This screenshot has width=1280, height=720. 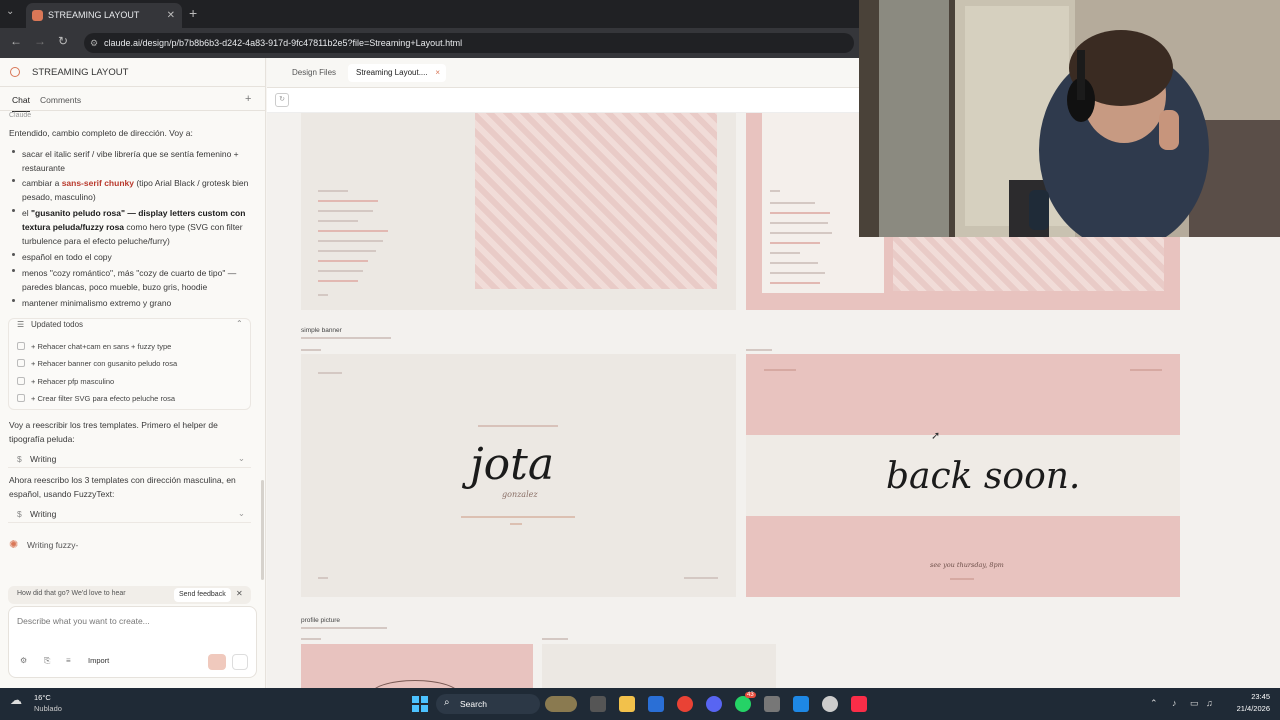 What do you see at coordinates (1174, 703) in the screenshot?
I see `mic-icon: ♪` at bounding box center [1174, 703].